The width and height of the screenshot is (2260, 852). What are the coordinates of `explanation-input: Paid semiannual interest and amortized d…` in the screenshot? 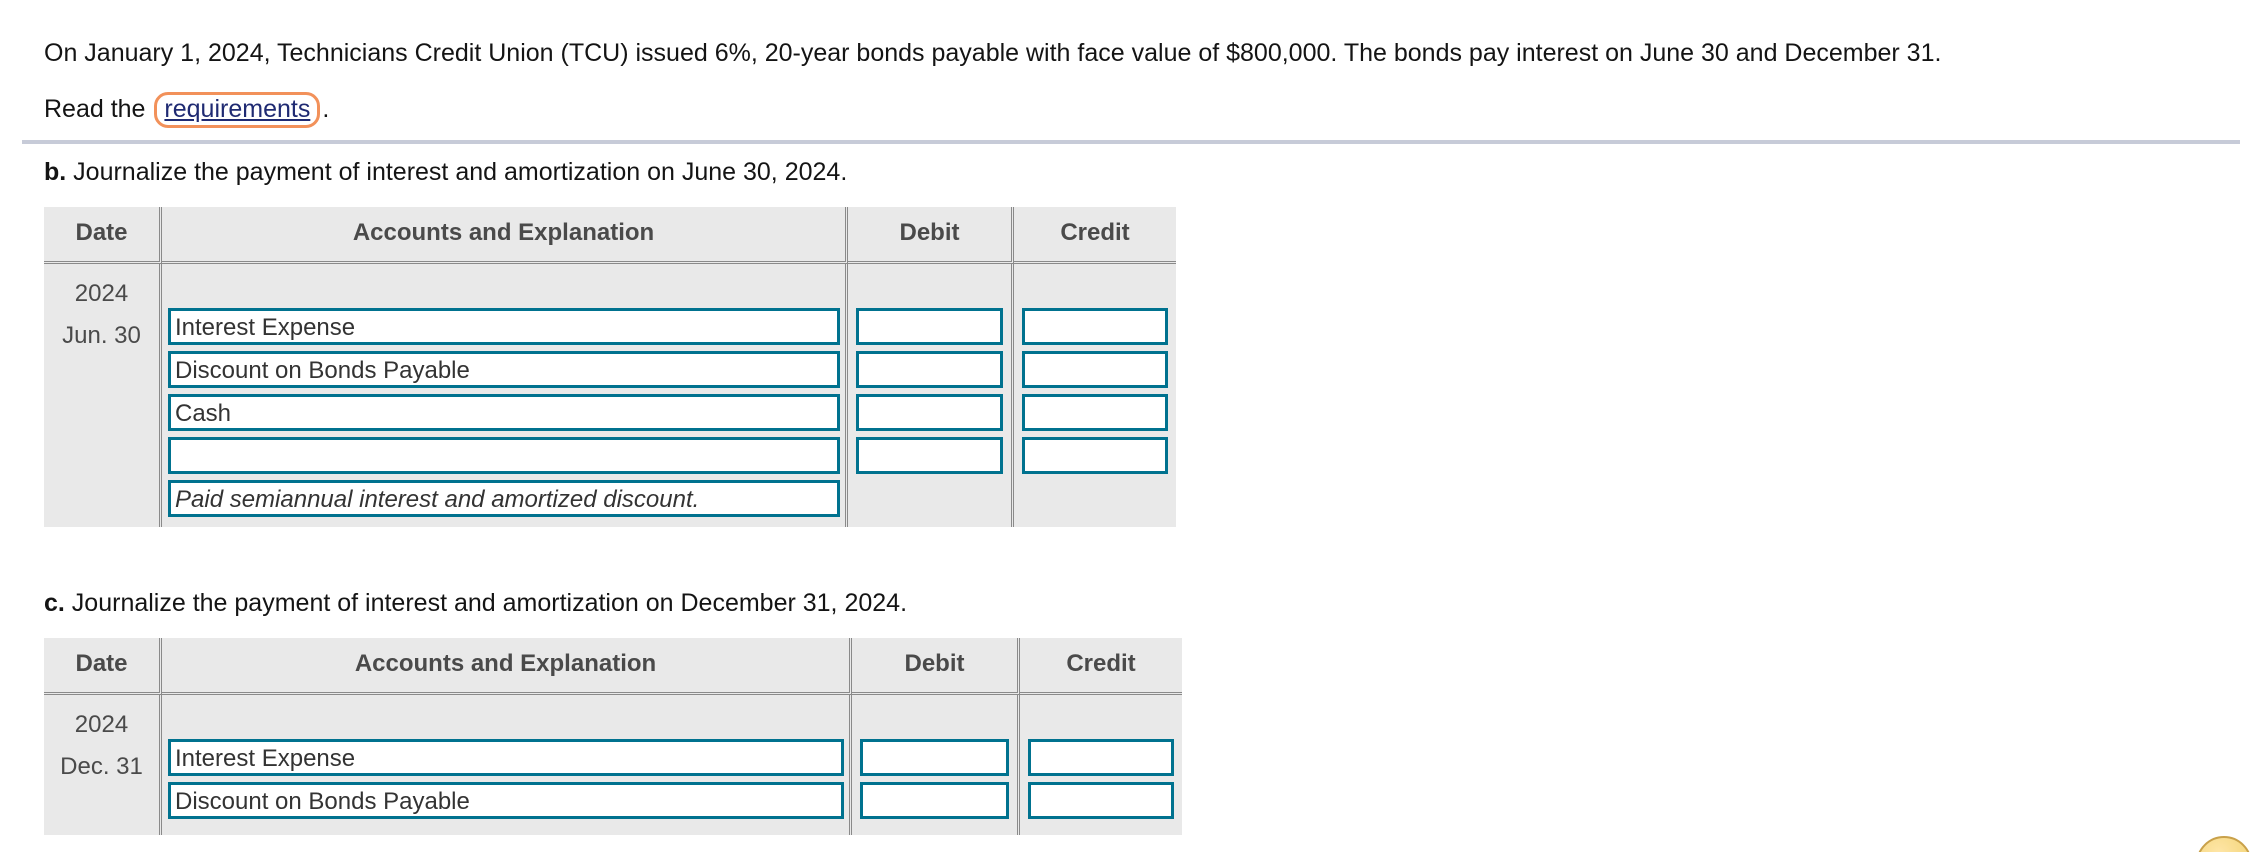 It's located at (504, 498).